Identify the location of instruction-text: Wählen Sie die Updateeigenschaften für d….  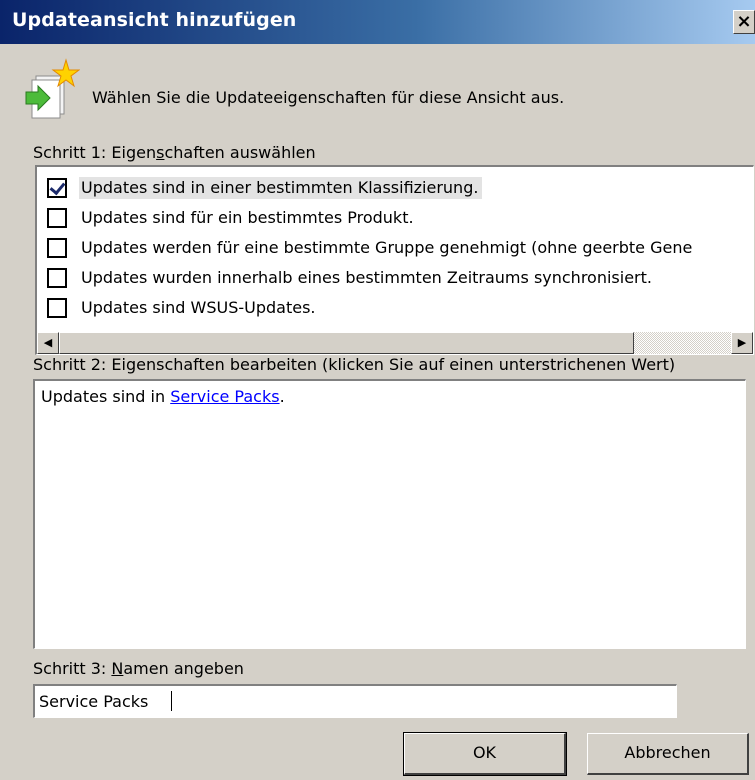
(328, 97).